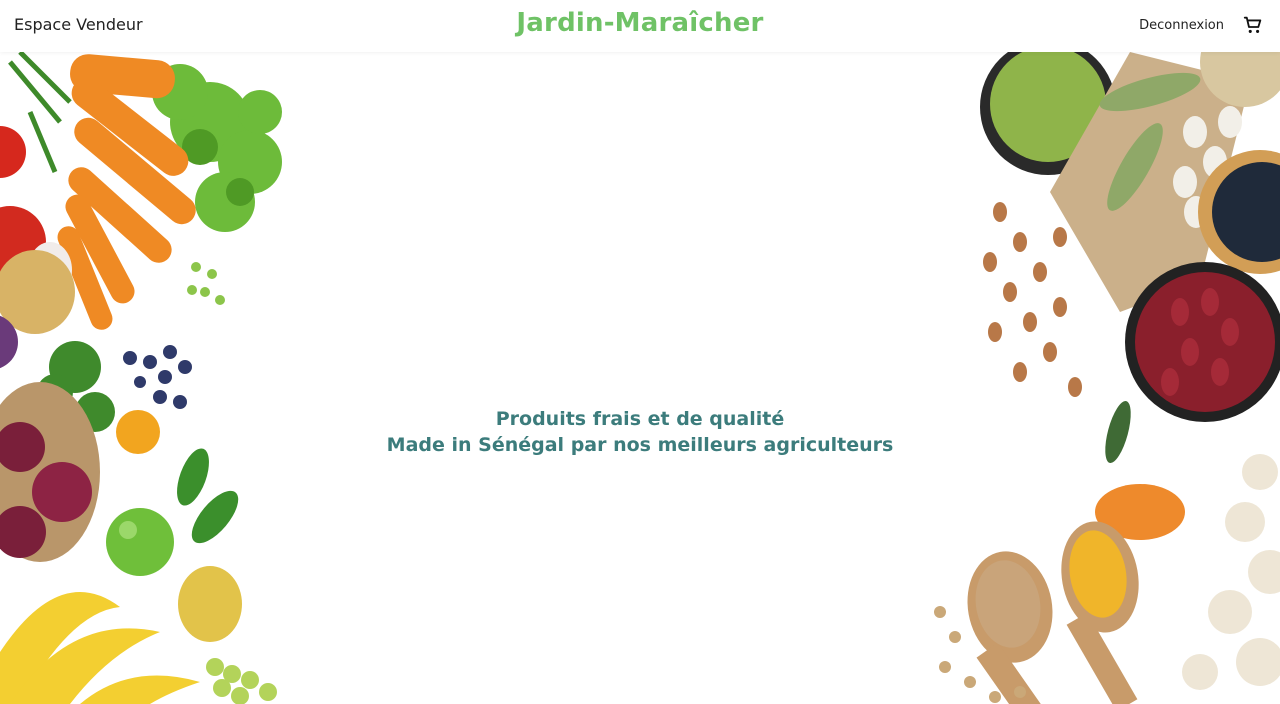 The image size is (1280, 704). What do you see at coordinates (640, 419) in the screenshot?
I see `tagline-line-1: Produits frais et de qualité` at bounding box center [640, 419].